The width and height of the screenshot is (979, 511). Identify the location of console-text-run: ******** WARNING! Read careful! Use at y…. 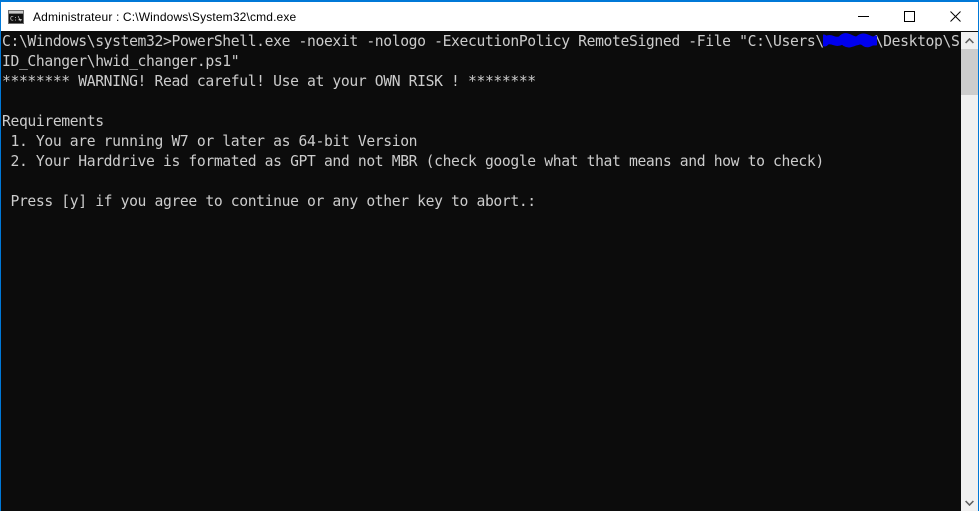
(269, 81).